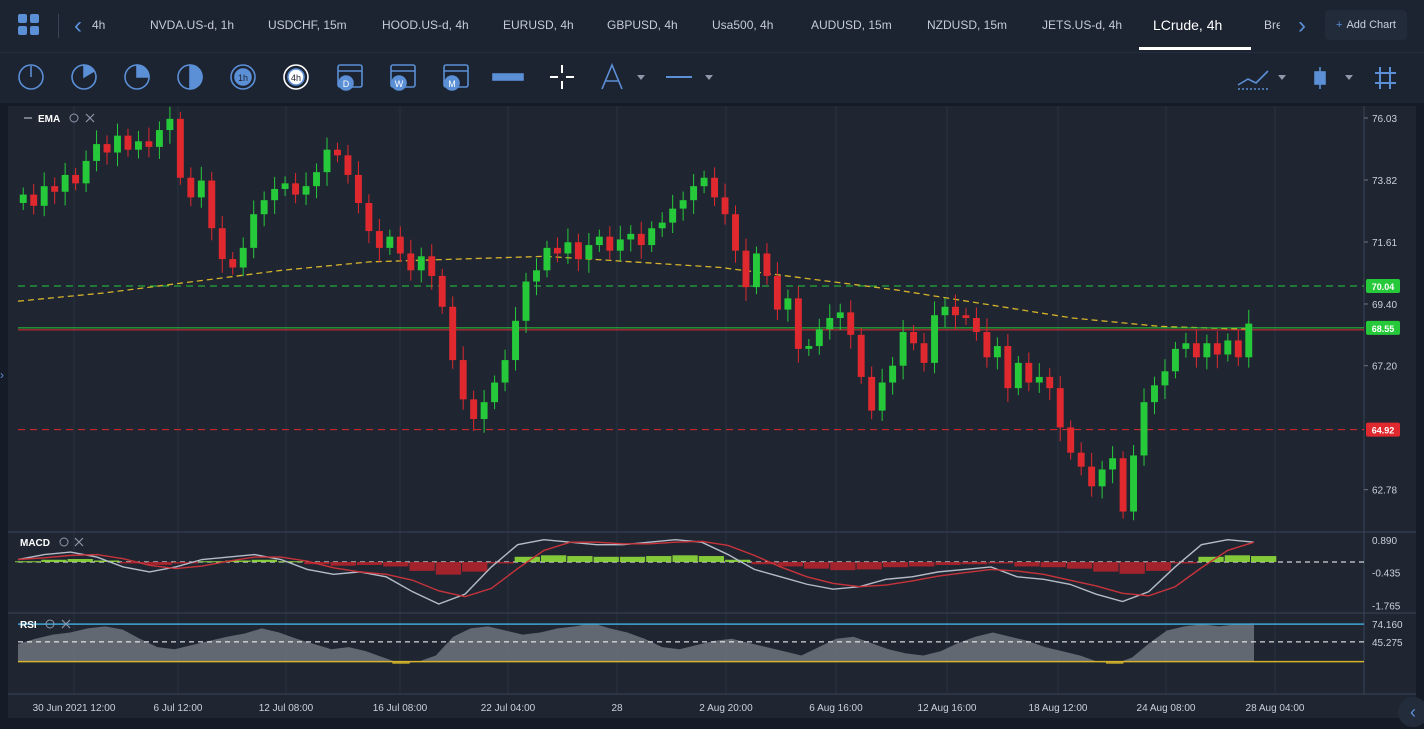  I want to click on grid-icon, so click(1385, 78).